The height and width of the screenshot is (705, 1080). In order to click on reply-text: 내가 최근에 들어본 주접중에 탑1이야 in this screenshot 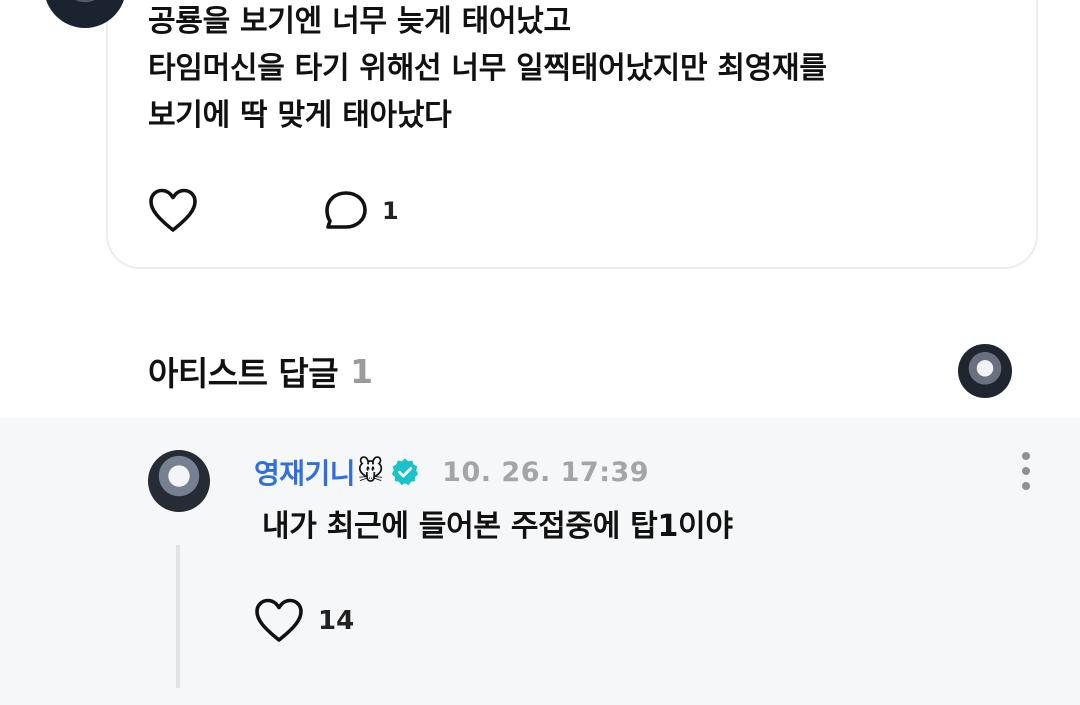, I will do `click(497, 526)`.